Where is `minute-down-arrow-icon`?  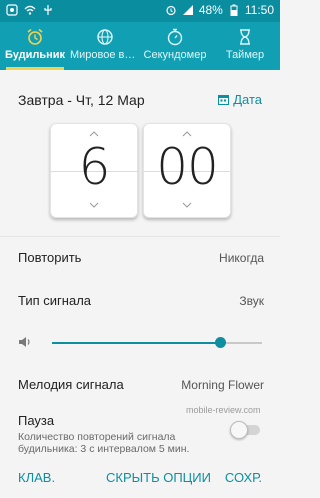
minute-down-arrow-icon is located at coordinates (187, 205).